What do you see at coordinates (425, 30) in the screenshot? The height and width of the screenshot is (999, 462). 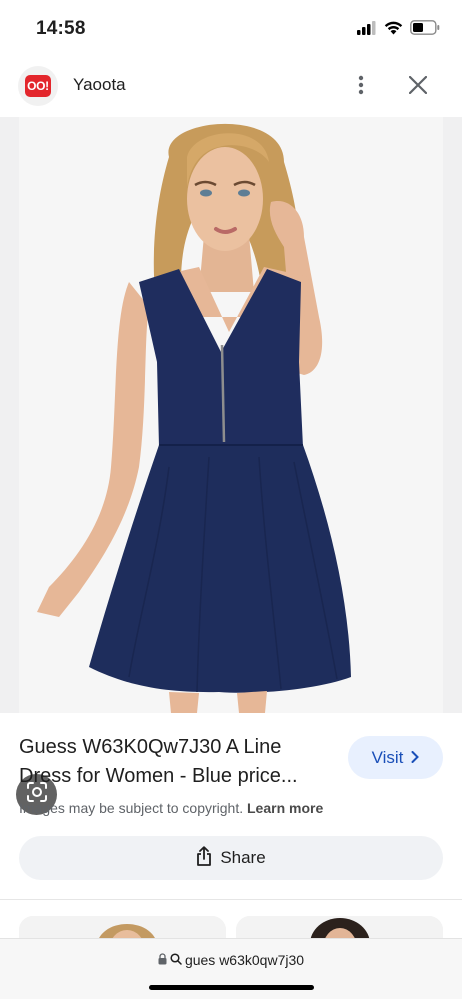 I see `battery-icon` at bounding box center [425, 30].